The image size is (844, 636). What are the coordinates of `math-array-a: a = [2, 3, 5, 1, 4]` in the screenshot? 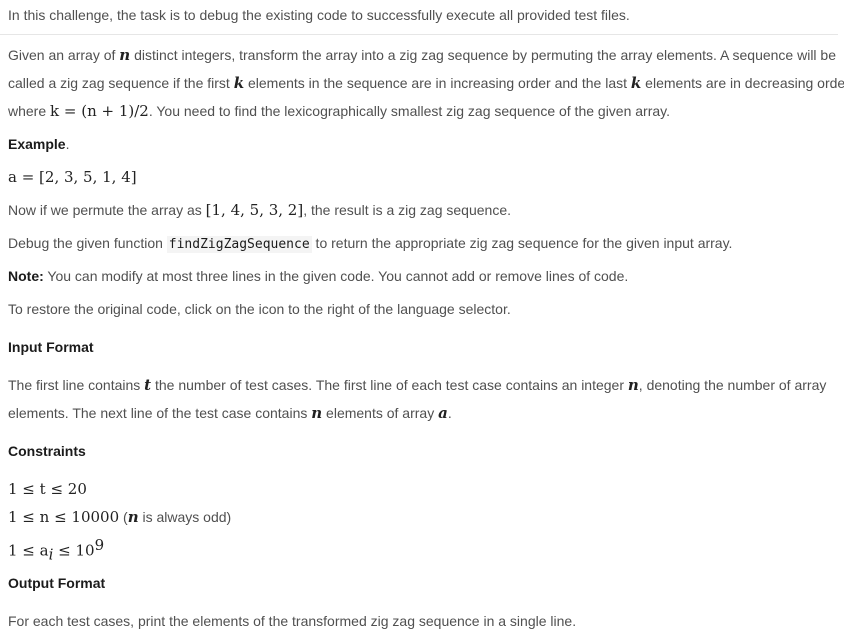 It's located at (72, 177).